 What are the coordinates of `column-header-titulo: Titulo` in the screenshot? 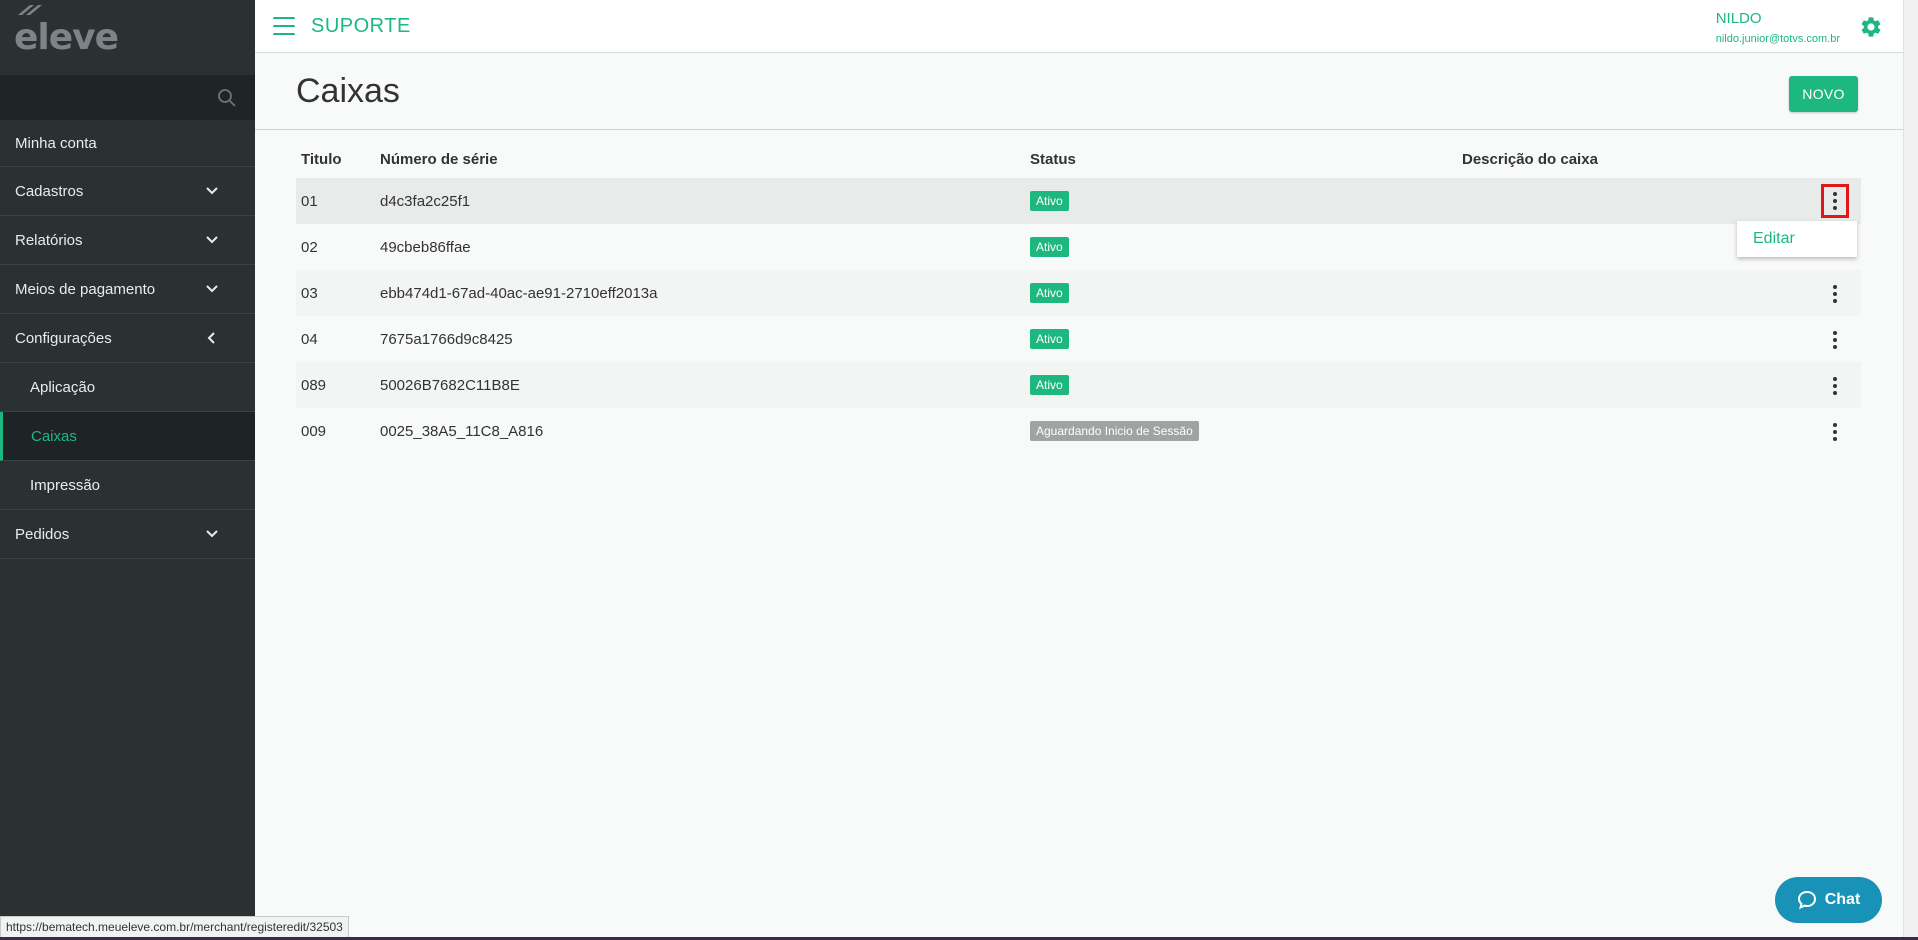 It's located at (338, 159).